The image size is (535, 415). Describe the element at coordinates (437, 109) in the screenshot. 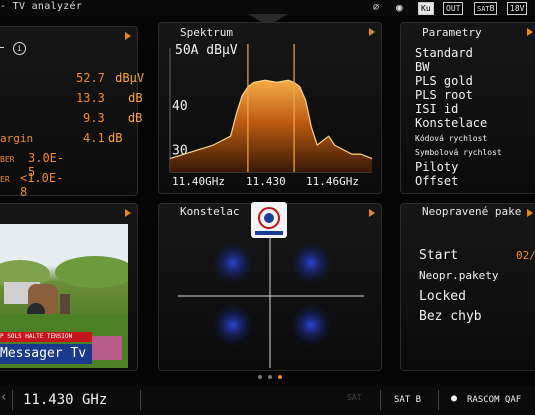

I see `param-isi-id: ISI id` at that location.